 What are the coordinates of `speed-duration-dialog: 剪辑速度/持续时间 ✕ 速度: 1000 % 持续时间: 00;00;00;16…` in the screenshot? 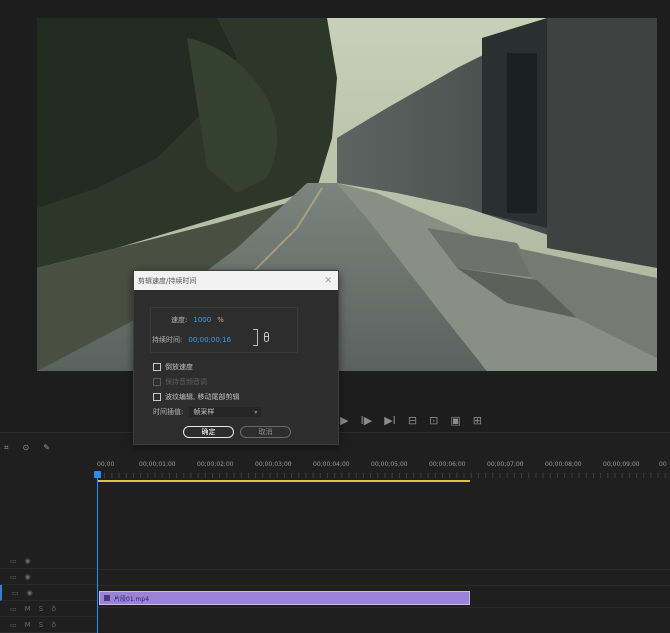 It's located at (236, 357).